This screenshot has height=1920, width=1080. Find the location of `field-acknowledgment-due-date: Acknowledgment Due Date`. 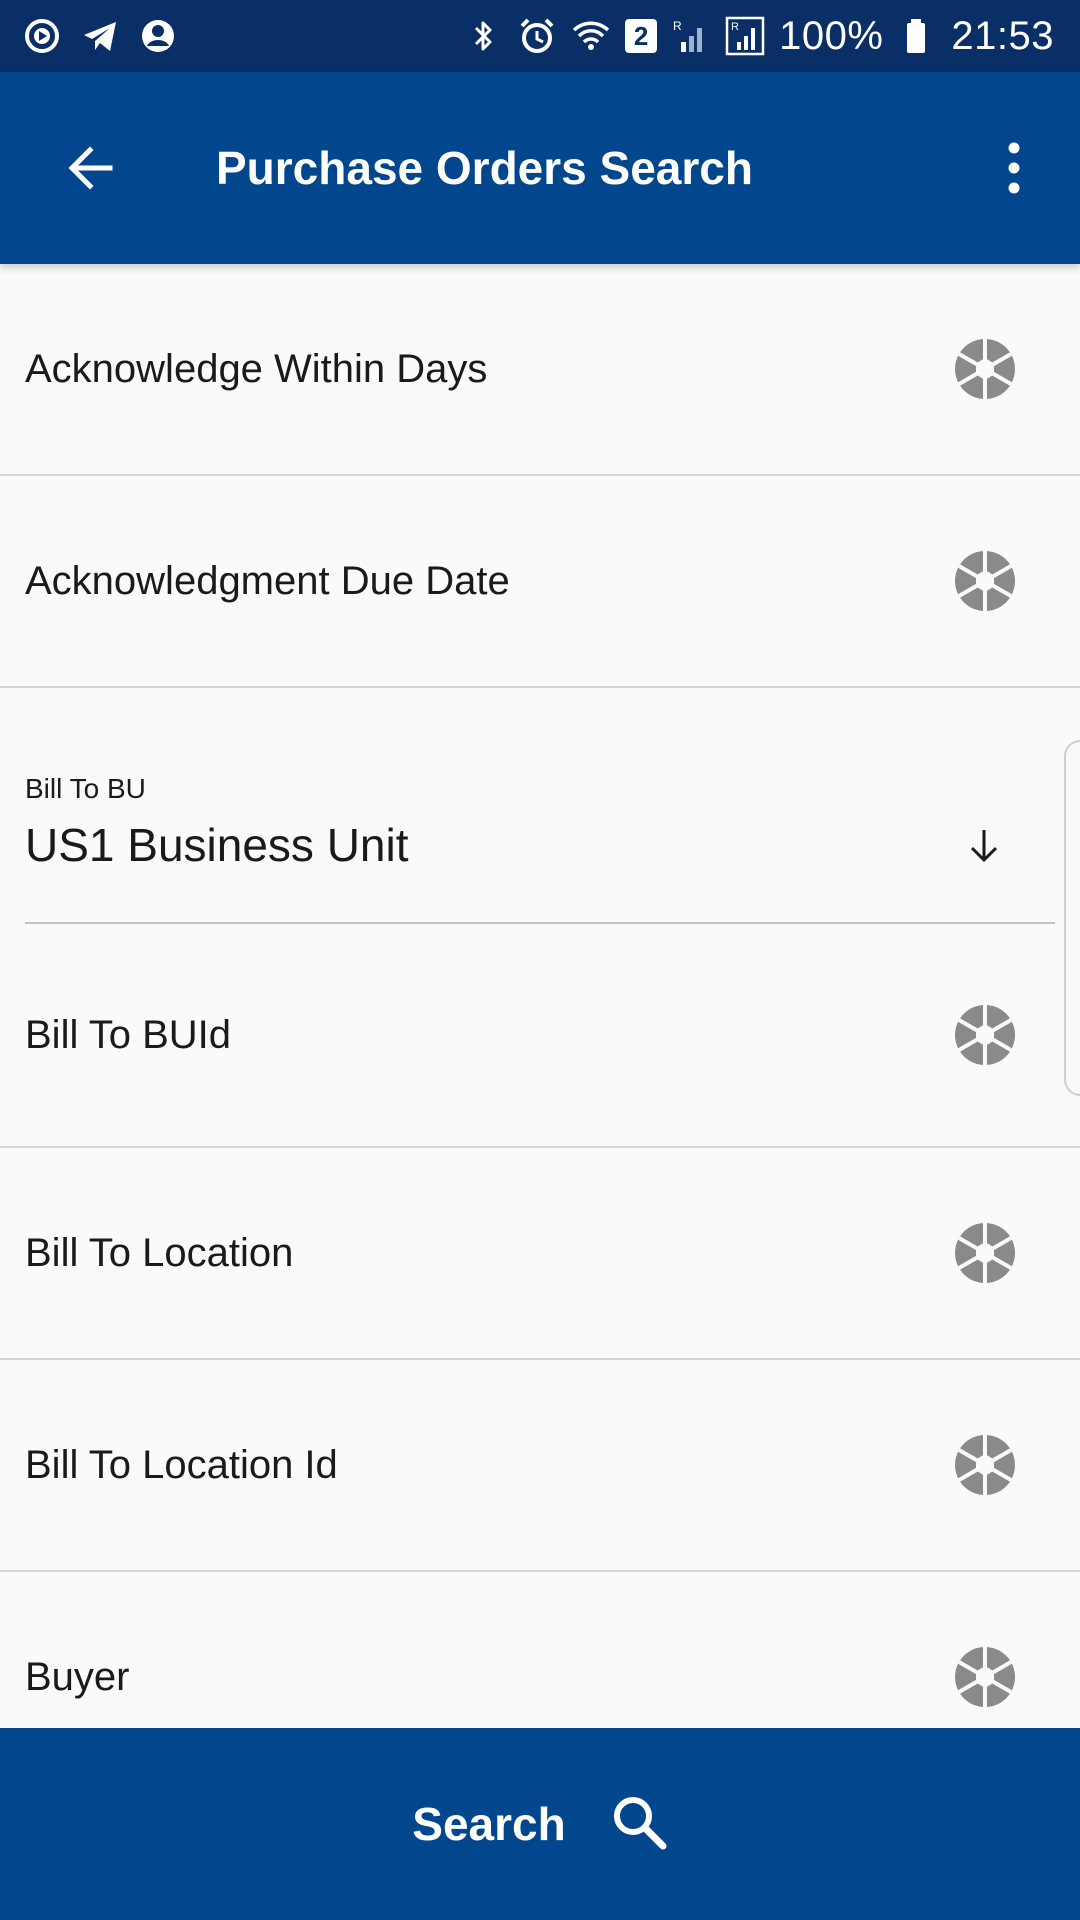

field-acknowledgment-due-date: Acknowledgment Due Date is located at coordinates (540, 582).